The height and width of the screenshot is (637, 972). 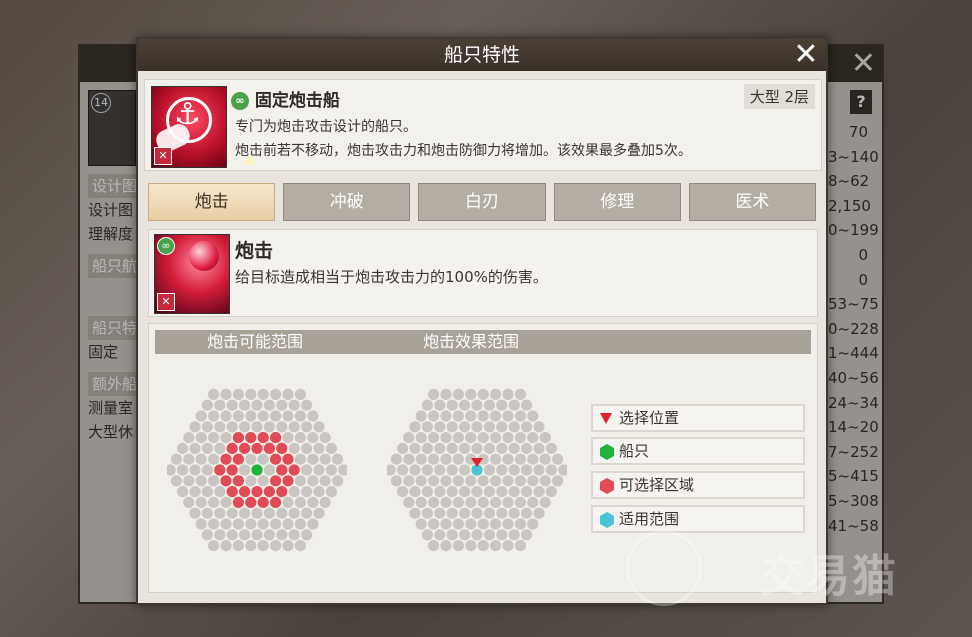 What do you see at coordinates (853, 353) in the screenshot?
I see `bg-value: 1~444` at bounding box center [853, 353].